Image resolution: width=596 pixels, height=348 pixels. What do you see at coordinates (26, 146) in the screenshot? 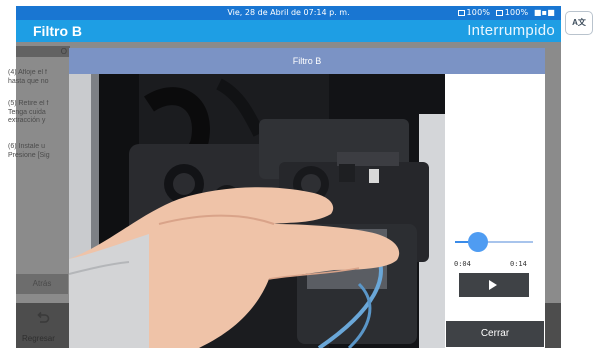
I see `step-line: (6) Instale u` at bounding box center [26, 146].